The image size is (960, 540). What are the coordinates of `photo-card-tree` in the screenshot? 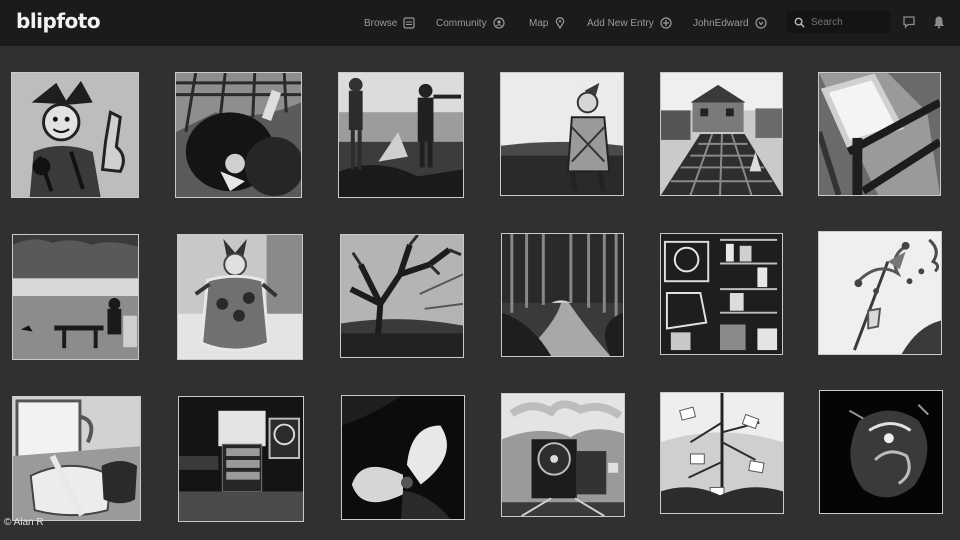 It's located at (722, 453).